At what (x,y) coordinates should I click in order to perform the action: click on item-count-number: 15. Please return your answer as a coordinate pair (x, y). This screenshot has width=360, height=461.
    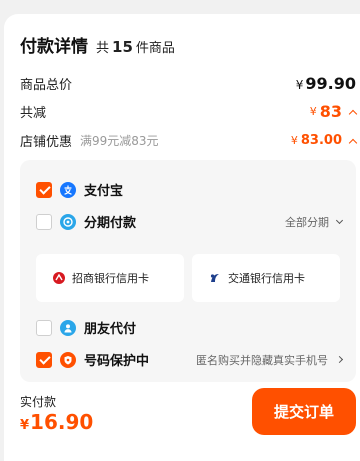
    Looking at the image, I should click on (122, 47).